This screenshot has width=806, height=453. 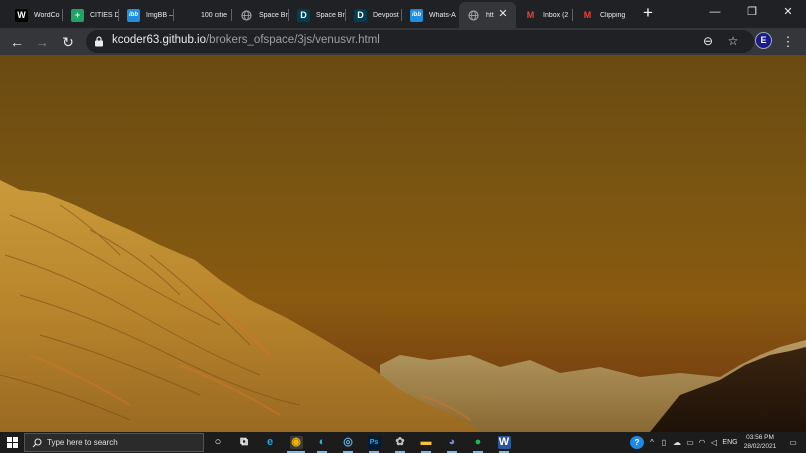 I want to click on taskbar-app-glyph: W, so click(x=504, y=442).